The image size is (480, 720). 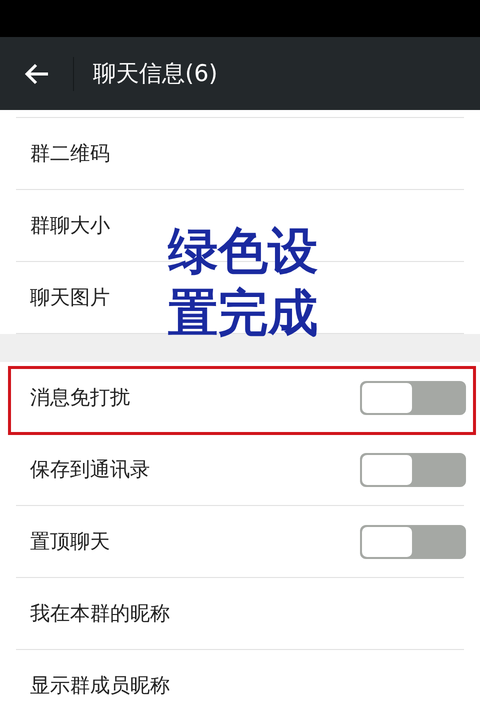 I want to click on row-label: 置顶聊天, so click(x=70, y=541).